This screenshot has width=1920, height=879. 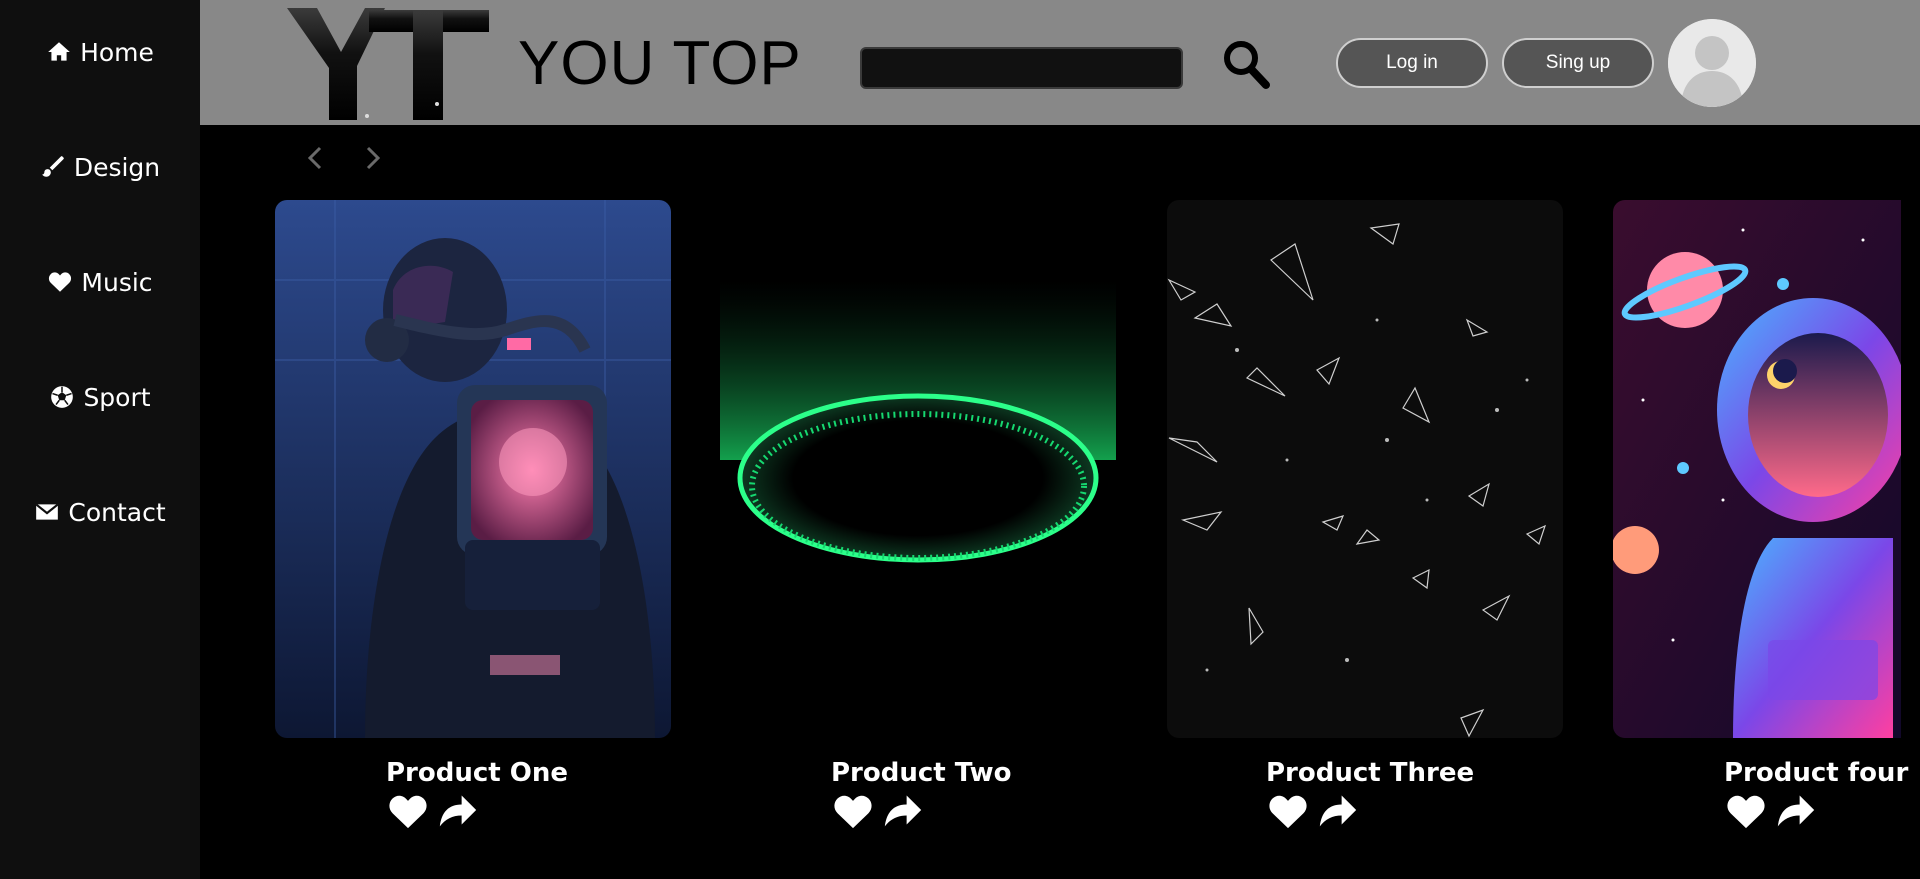 I want to click on sidebar: Home Design Music Sport Contact, so click(x=100, y=439).